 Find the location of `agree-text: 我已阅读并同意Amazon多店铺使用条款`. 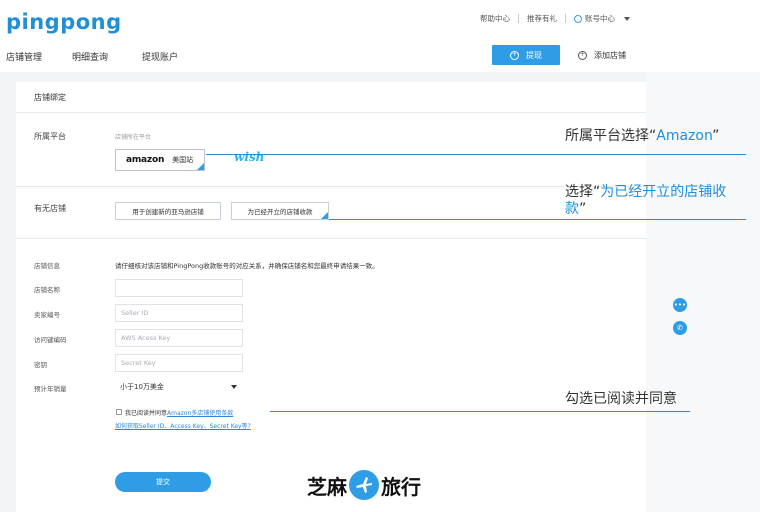

agree-text: 我已阅读并同意Amazon多店铺使用条款 is located at coordinates (179, 412).